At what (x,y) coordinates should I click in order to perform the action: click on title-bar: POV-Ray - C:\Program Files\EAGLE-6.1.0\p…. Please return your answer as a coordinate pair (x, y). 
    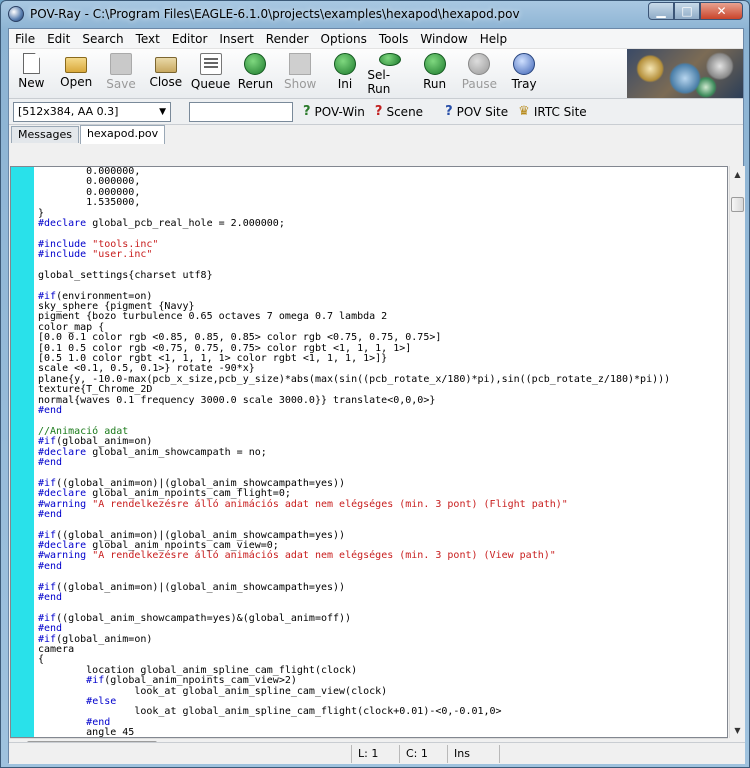
    Looking at the image, I should click on (375, 14).